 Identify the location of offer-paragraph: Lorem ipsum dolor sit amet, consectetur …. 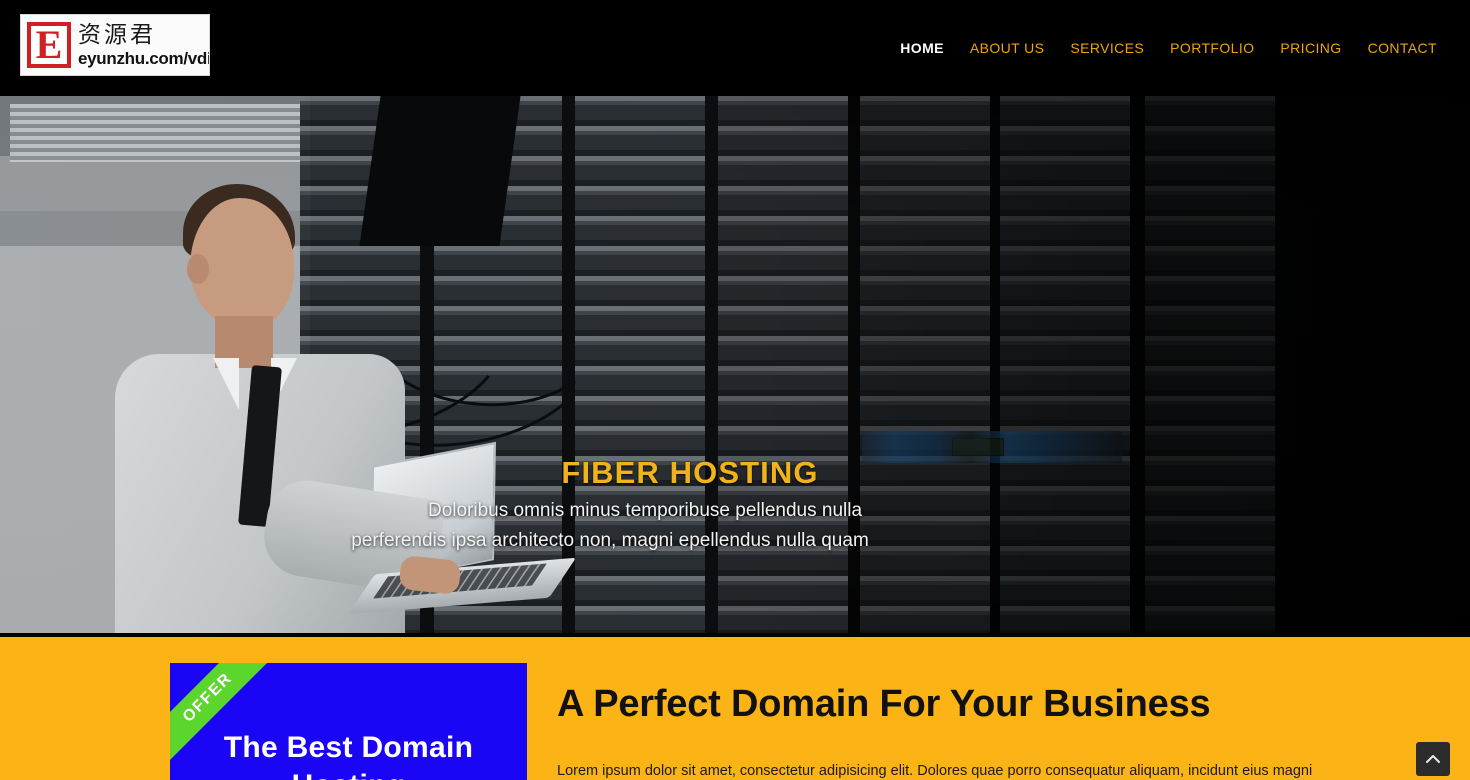
(935, 771).